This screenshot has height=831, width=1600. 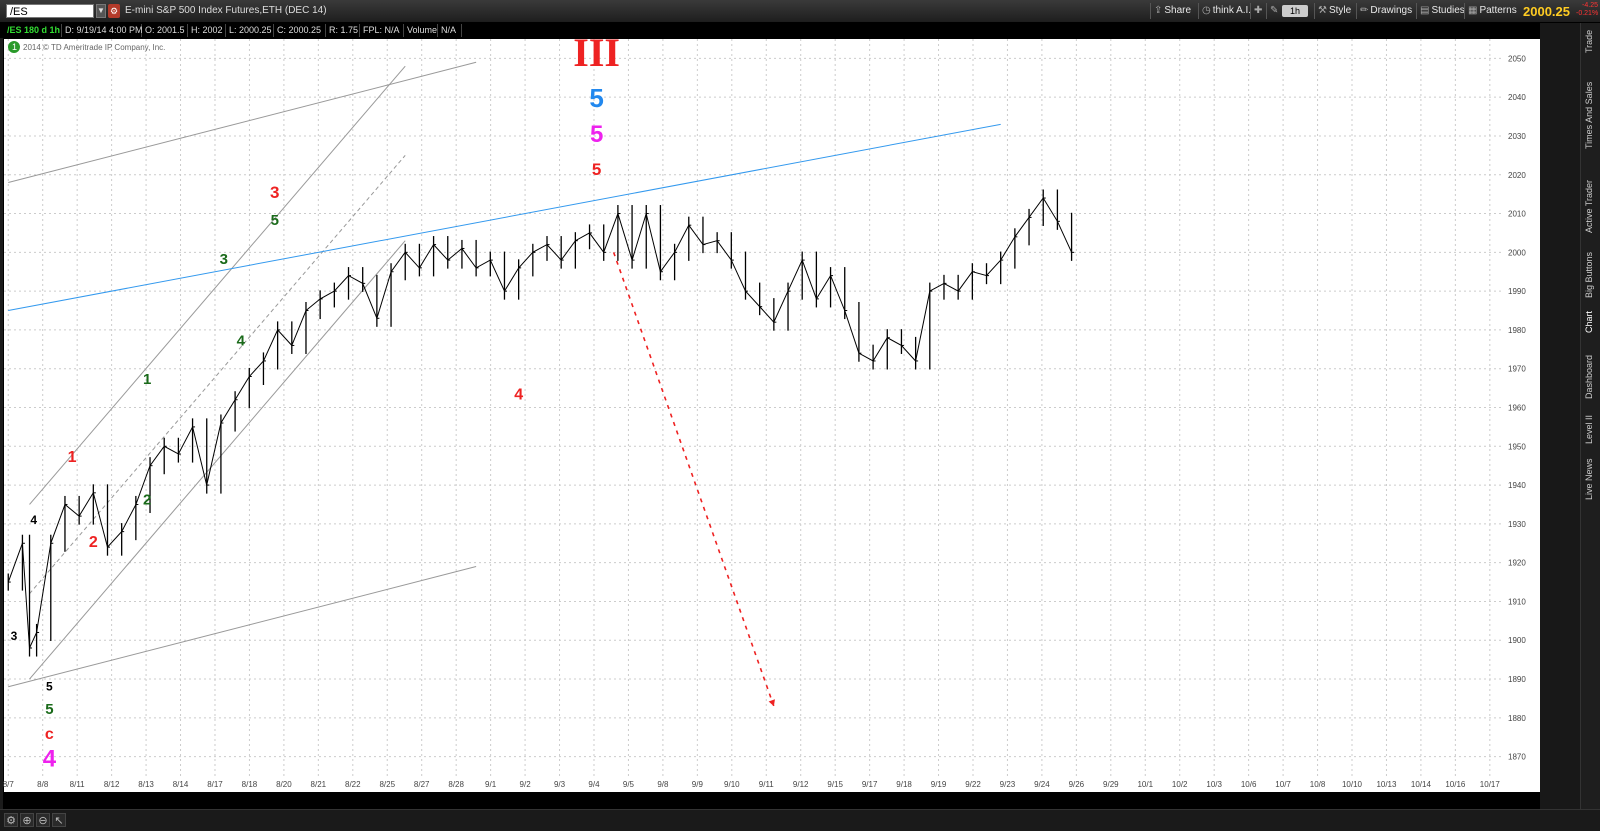 I want to click on y-tick-label: 2020, so click(x=1517, y=175).